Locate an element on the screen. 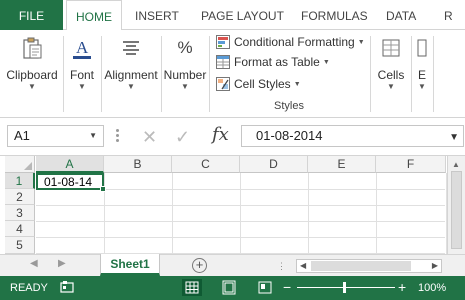 The width and height of the screenshot is (465, 300). vertical-scroll-thumb is located at coordinates (456, 210).